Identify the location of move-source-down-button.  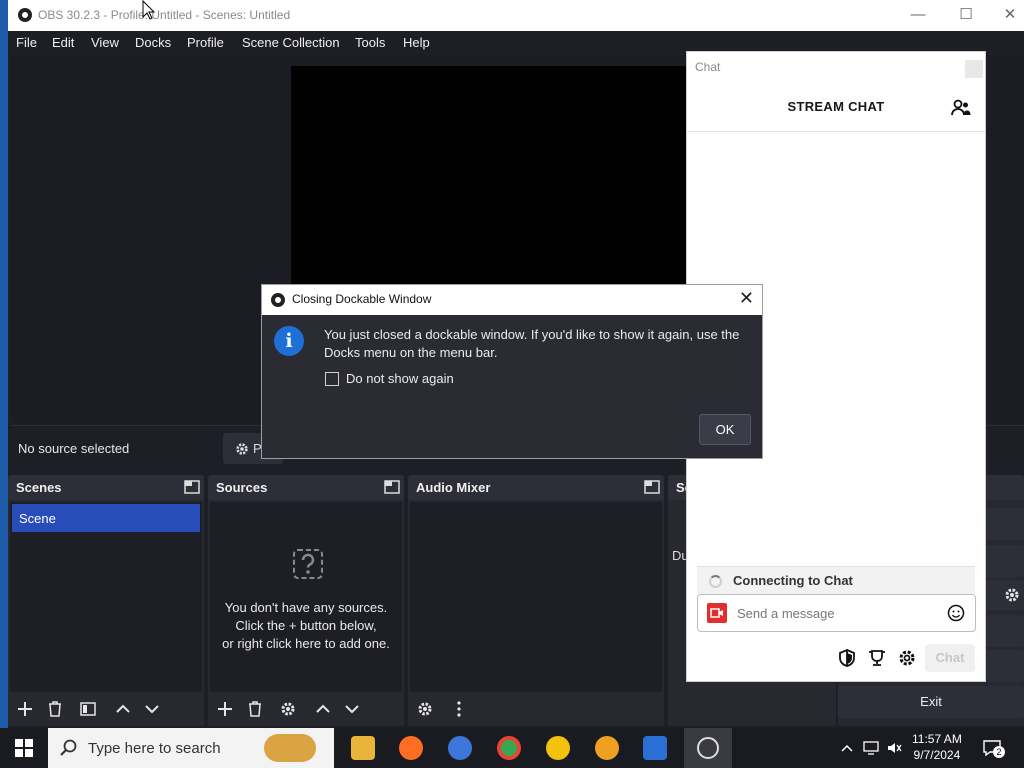
(352, 709).